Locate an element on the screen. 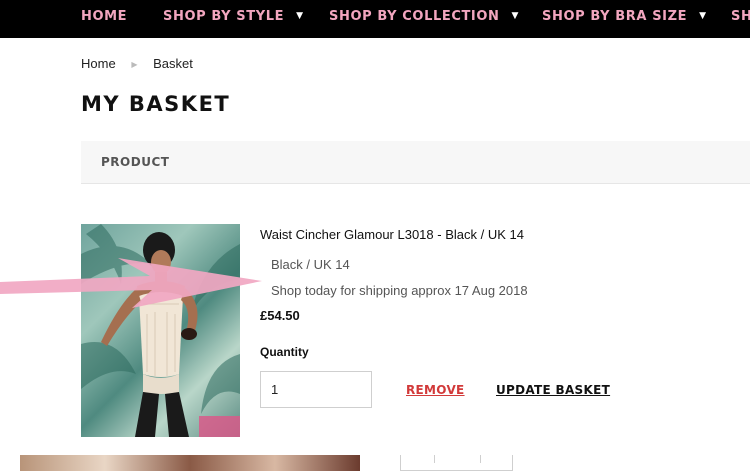  nav-item-shop-by-bra-size: SHOP BY BRA SIZE ▼ is located at coordinates (624, 19).